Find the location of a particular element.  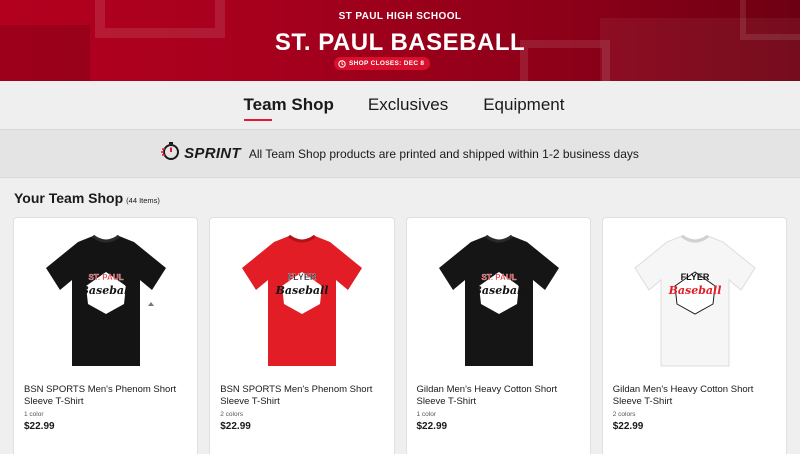

item-count: (44 Items) is located at coordinates (143, 200).